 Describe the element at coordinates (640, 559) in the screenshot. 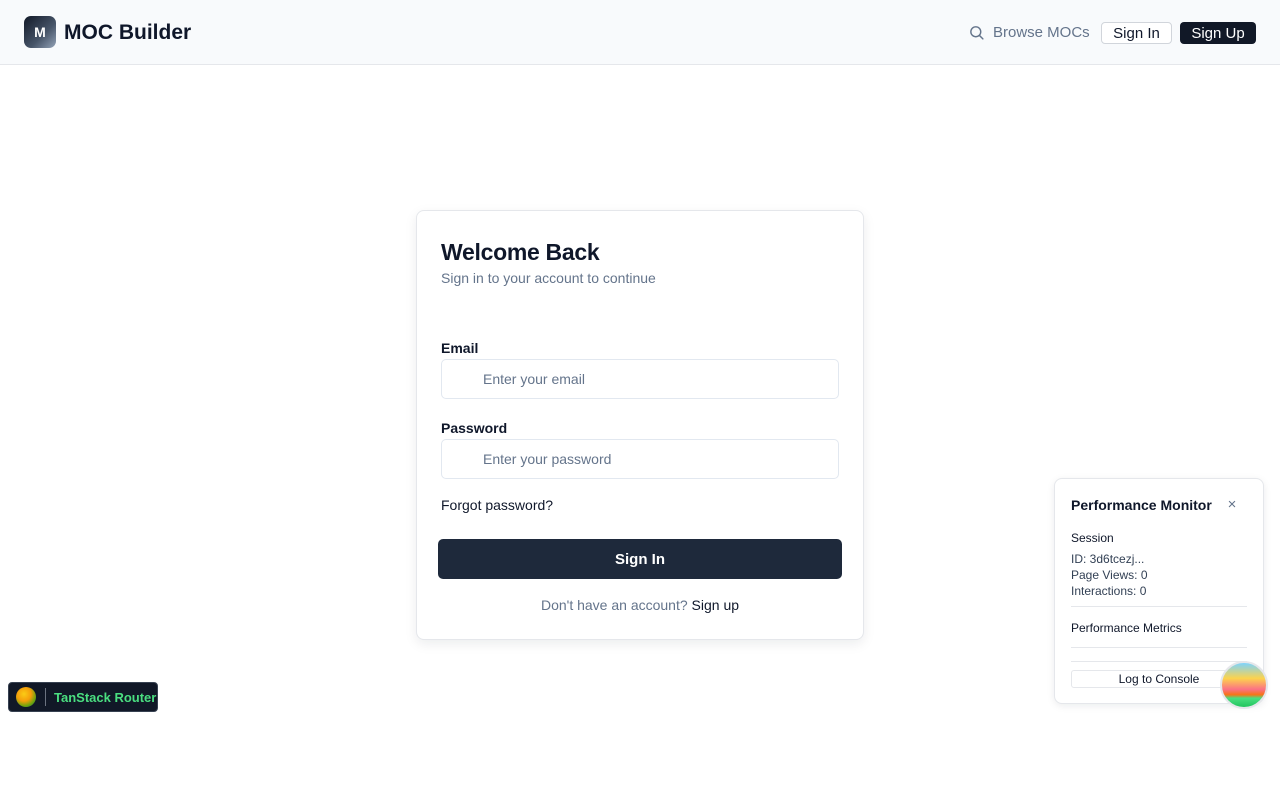

I see `submit-sign-in-button: Sign In` at that location.